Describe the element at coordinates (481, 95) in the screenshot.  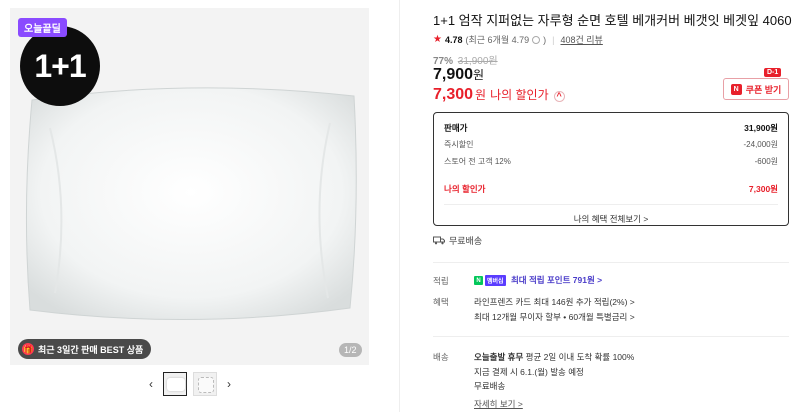
I see `my-price-unit: 원` at that location.